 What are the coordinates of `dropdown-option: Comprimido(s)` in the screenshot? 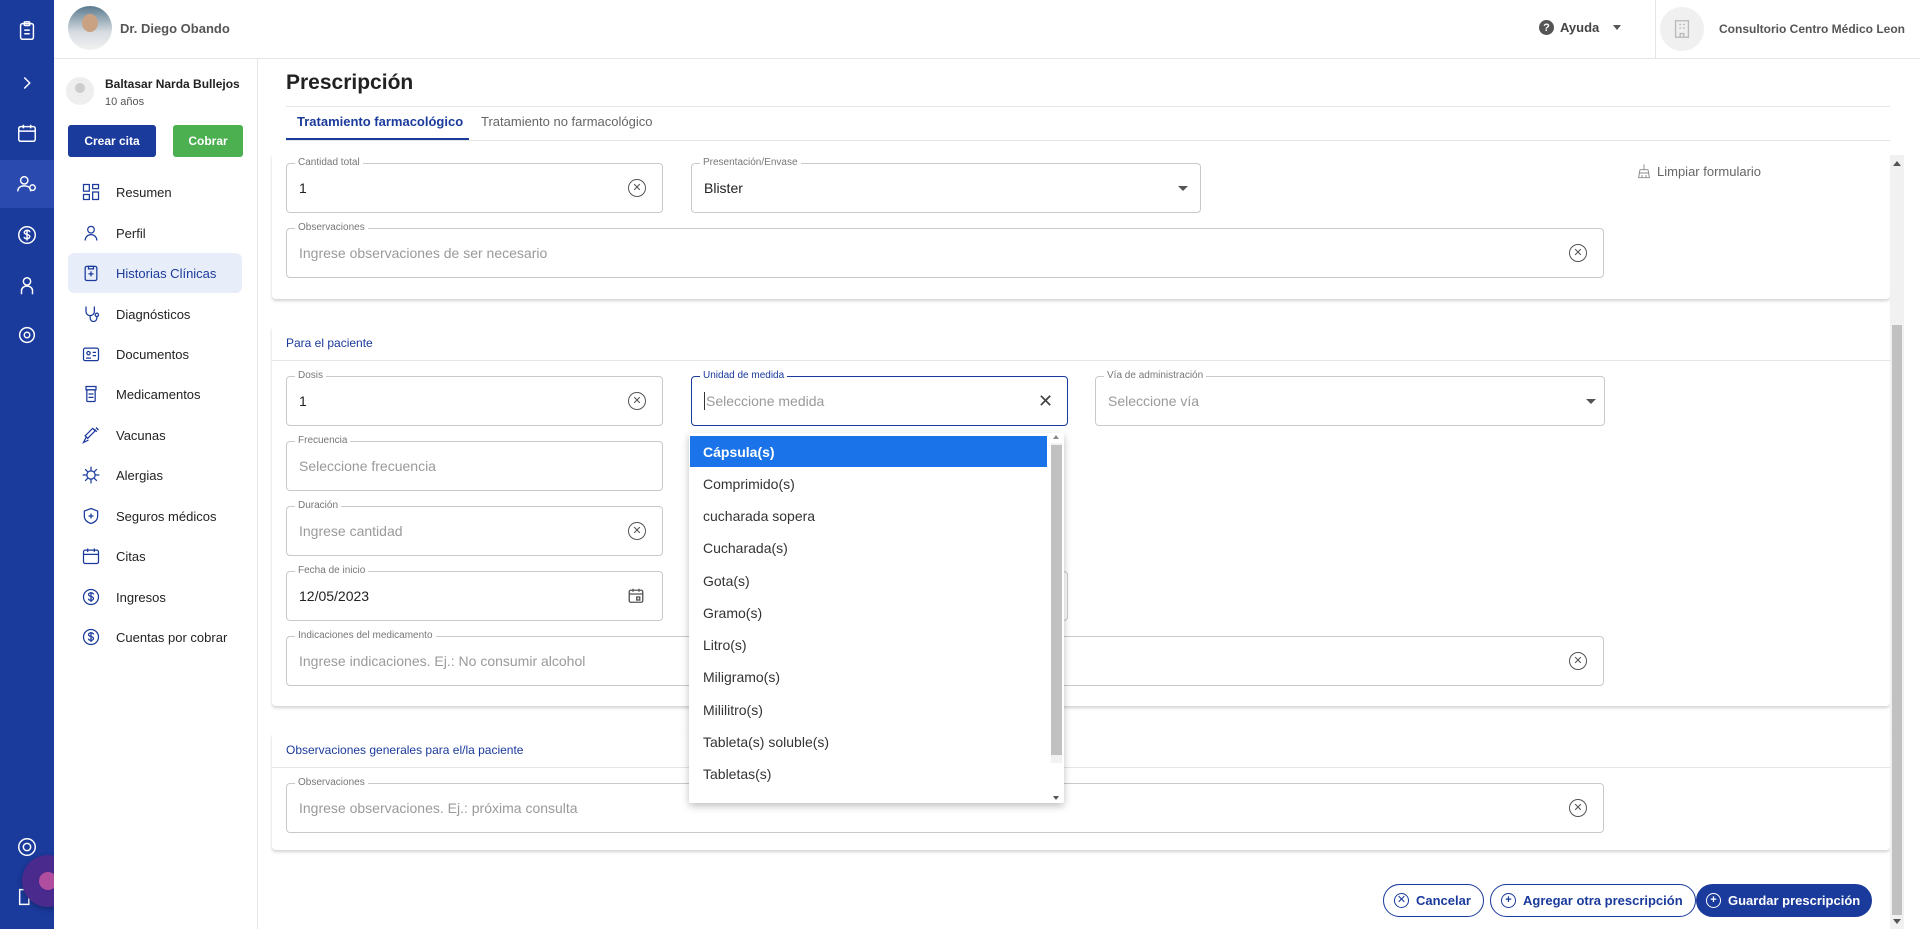 It's located at (868, 483).